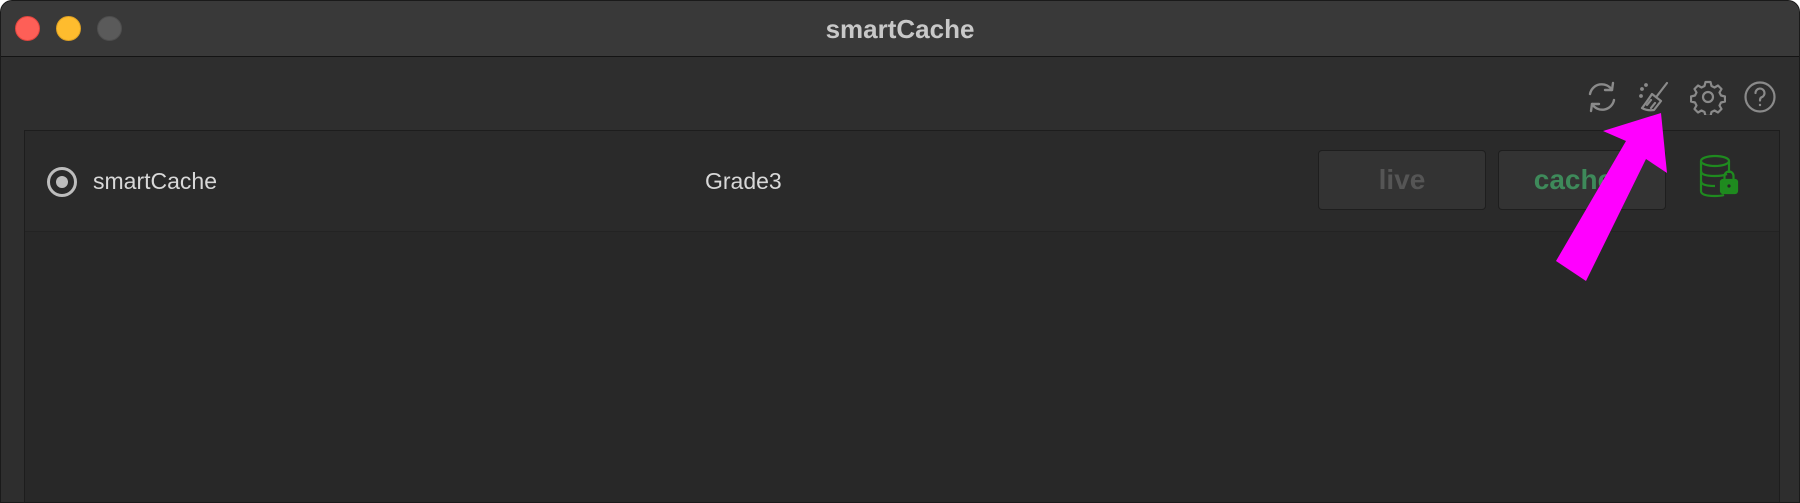 Image resolution: width=1800 pixels, height=503 pixels. What do you see at coordinates (155, 181) in the screenshot?
I see `row-name: smartCache` at bounding box center [155, 181].